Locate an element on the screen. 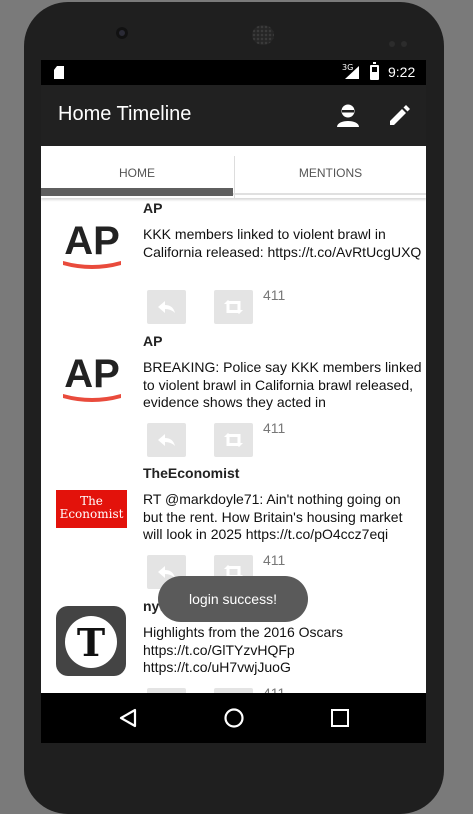 This screenshot has width=473, height=814. avatar-economist-logo: The Economist is located at coordinates (92, 512).